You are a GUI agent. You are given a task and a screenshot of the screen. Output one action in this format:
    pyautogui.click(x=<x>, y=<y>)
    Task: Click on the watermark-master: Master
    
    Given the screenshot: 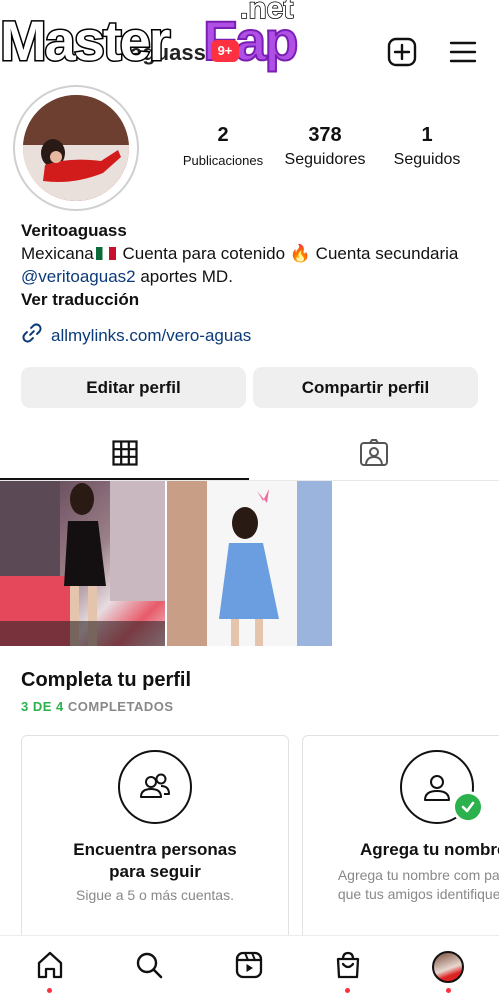 What is the action you would take?
    pyautogui.click(x=86, y=41)
    